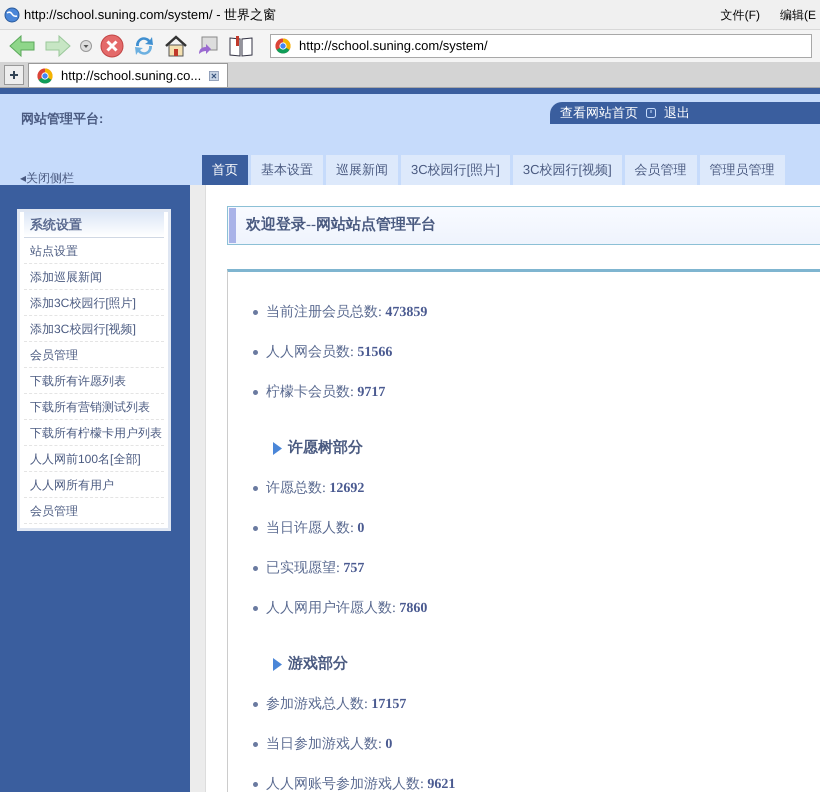 Image resolution: width=820 pixels, height=792 pixels. What do you see at coordinates (336, 705) in the screenshot?
I see `stat-text: 参加游戏总人数: 17157` at bounding box center [336, 705].